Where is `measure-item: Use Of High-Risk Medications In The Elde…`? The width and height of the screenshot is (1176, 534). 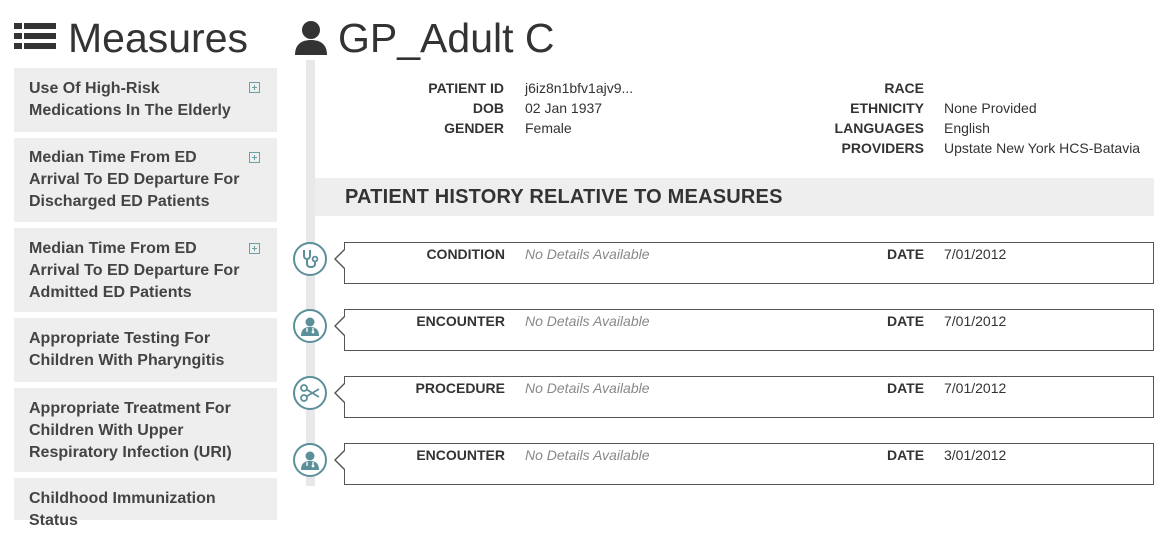 measure-item: Use Of High-Risk Medications In The Elde… is located at coordinates (145, 100).